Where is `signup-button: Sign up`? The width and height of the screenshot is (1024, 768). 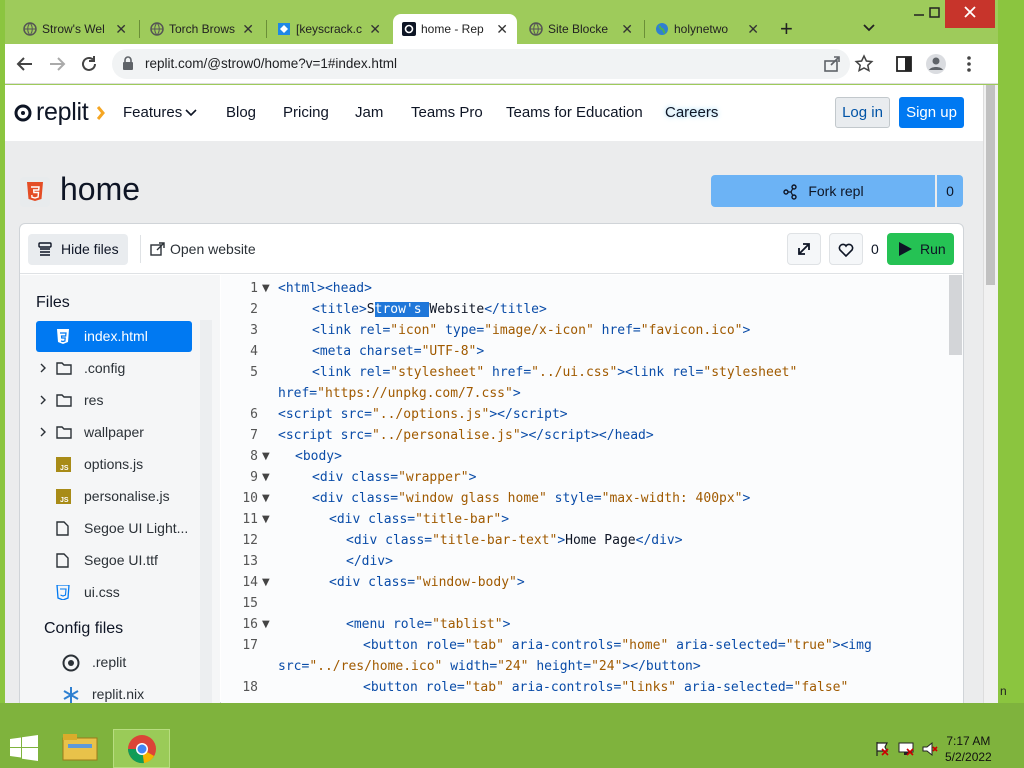
signup-button: Sign up is located at coordinates (931, 112).